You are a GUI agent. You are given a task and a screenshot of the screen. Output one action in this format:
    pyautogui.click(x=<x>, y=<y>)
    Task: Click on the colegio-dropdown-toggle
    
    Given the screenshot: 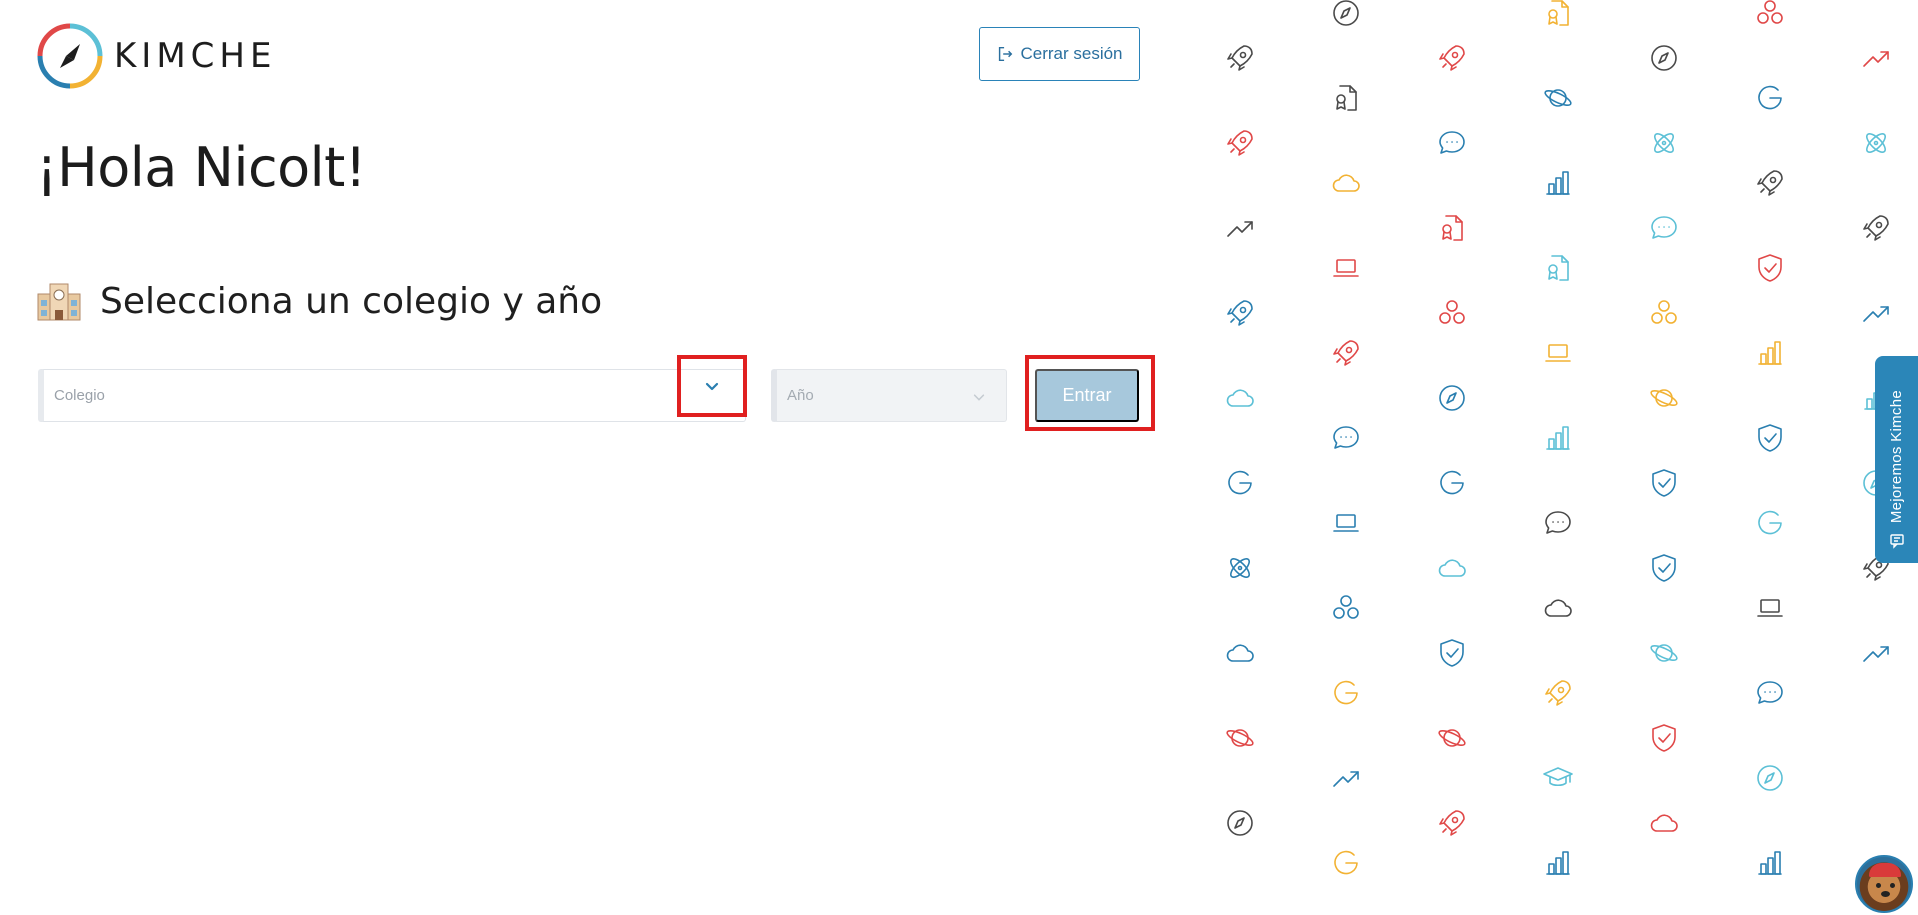 What is the action you would take?
    pyautogui.click(x=712, y=386)
    